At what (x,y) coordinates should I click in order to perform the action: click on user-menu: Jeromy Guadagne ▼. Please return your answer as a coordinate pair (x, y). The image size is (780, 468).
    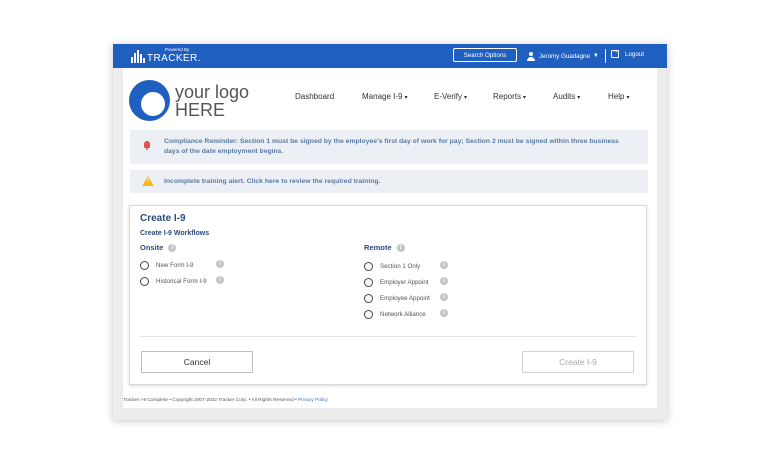
    Looking at the image, I should click on (563, 56).